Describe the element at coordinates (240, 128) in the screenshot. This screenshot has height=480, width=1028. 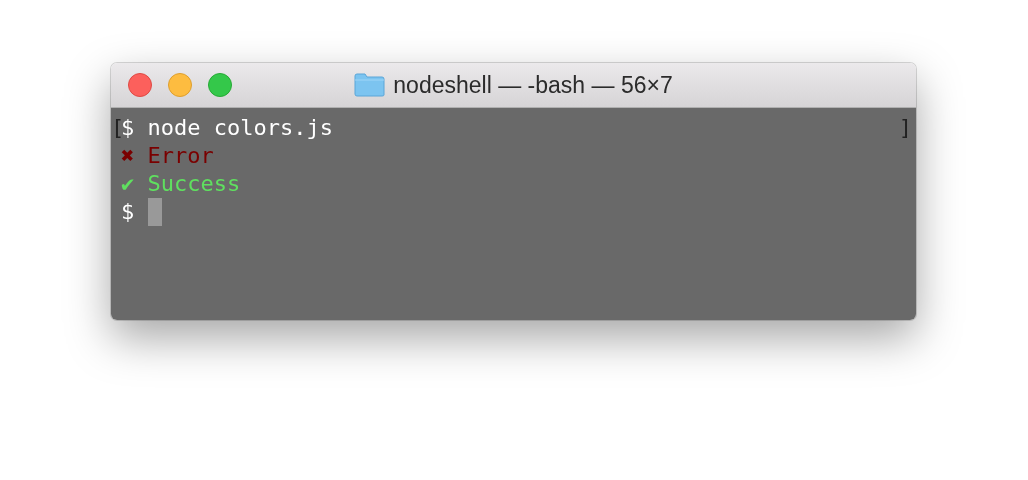
I see `command-text: node colors.js` at that location.